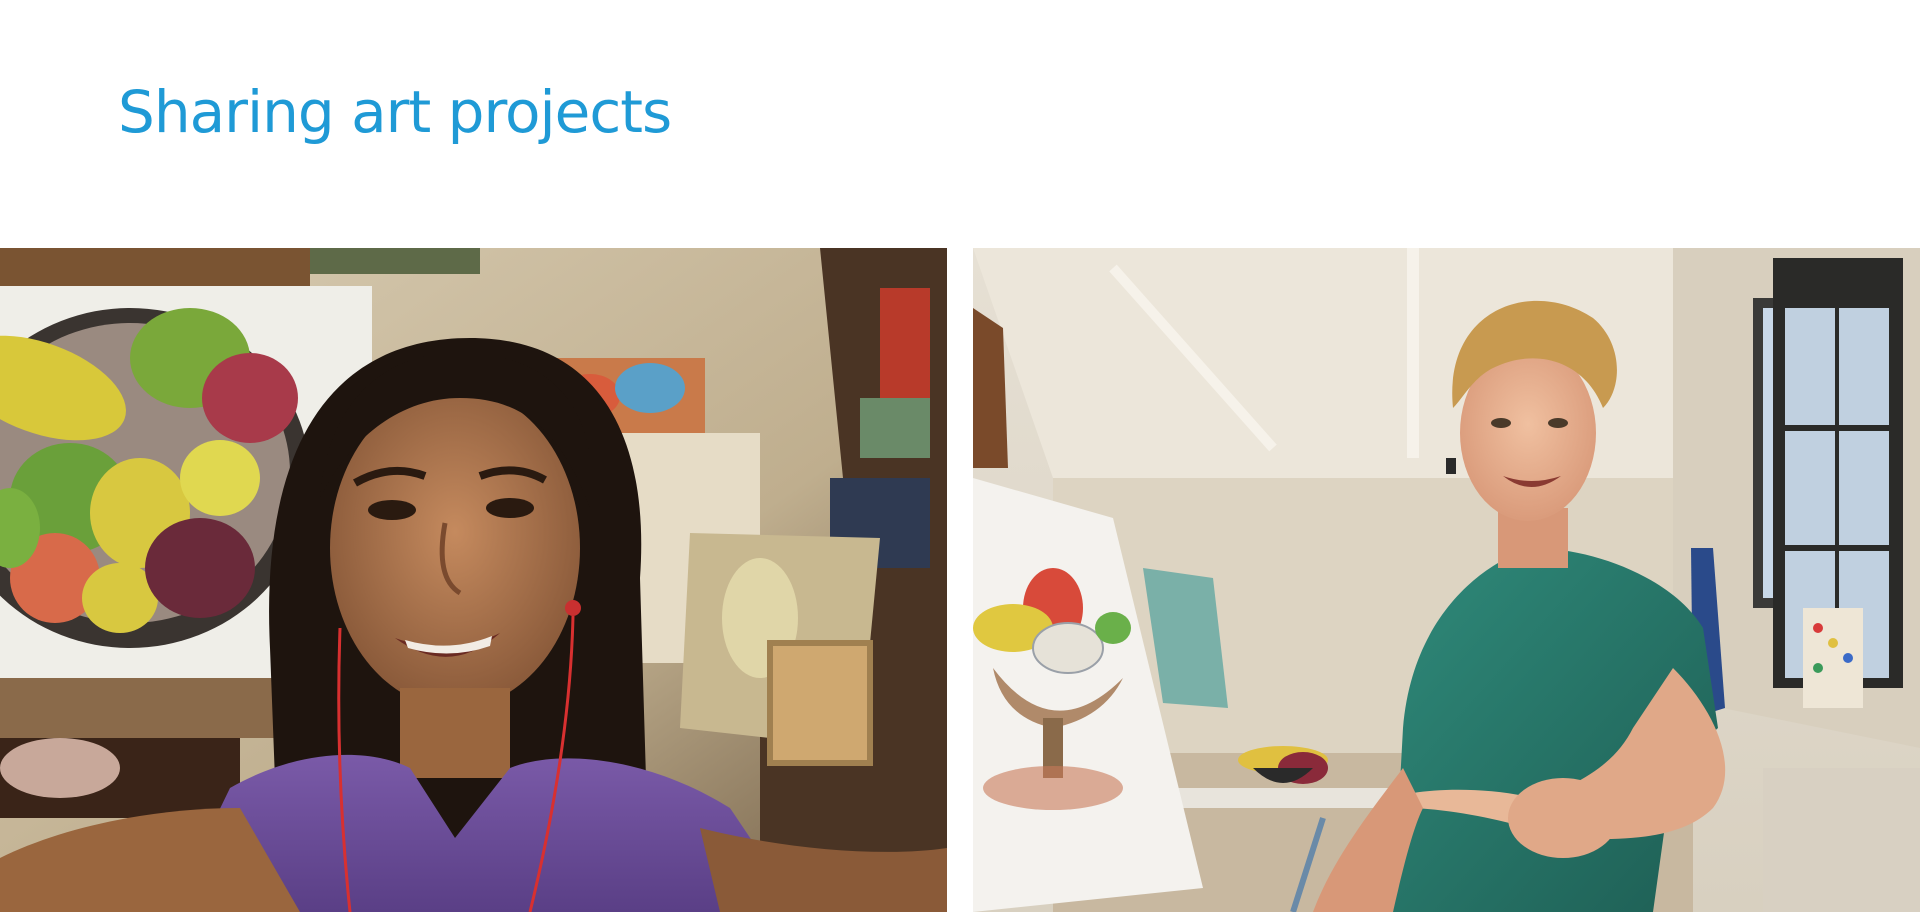  What do you see at coordinates (395, 112) in the screenshot?
I see `slide-title: Sharing art projects` at bounding box center [395, 112].